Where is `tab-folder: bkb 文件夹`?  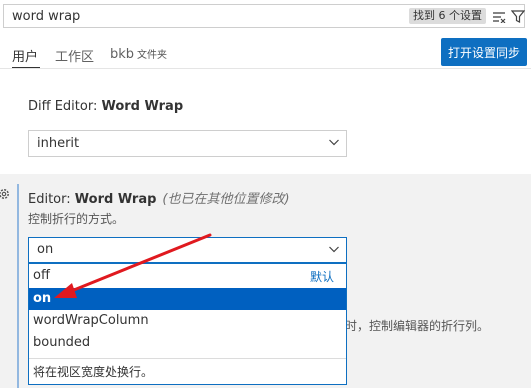 tab-folder: bkb 文件夹 is located at coordinates (138, 54).